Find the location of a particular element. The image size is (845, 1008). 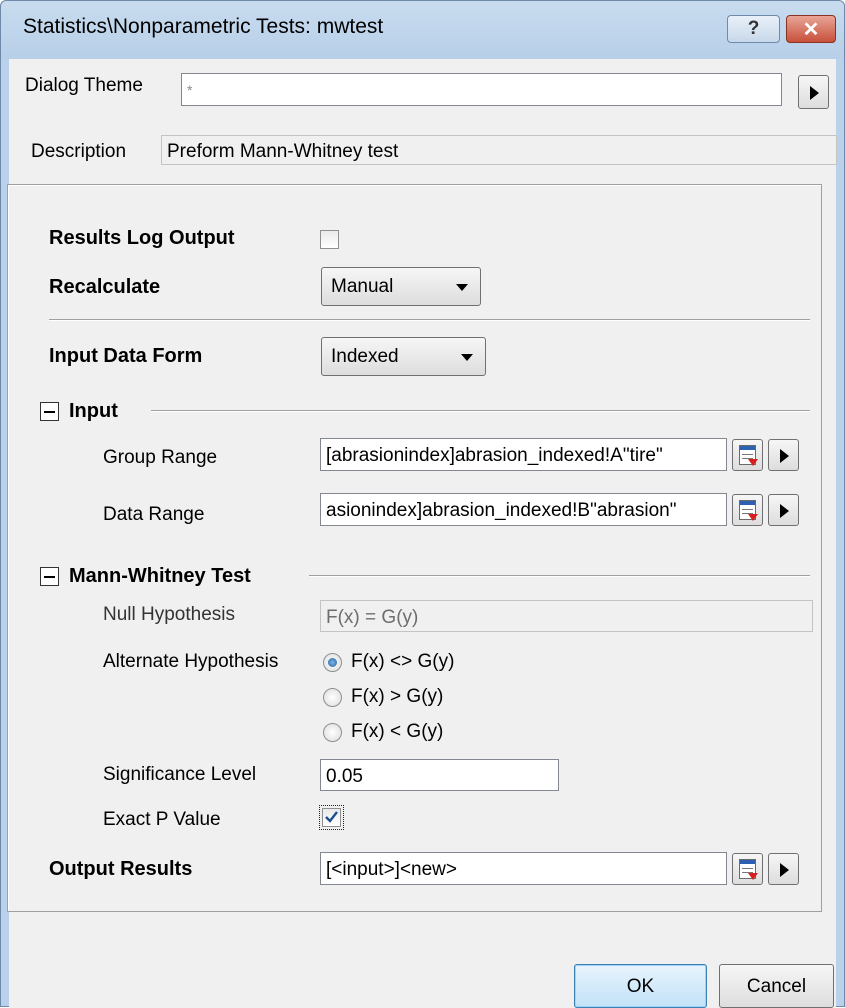

output-results-input: [<input>]<new> is located at coordinates (523, 868).